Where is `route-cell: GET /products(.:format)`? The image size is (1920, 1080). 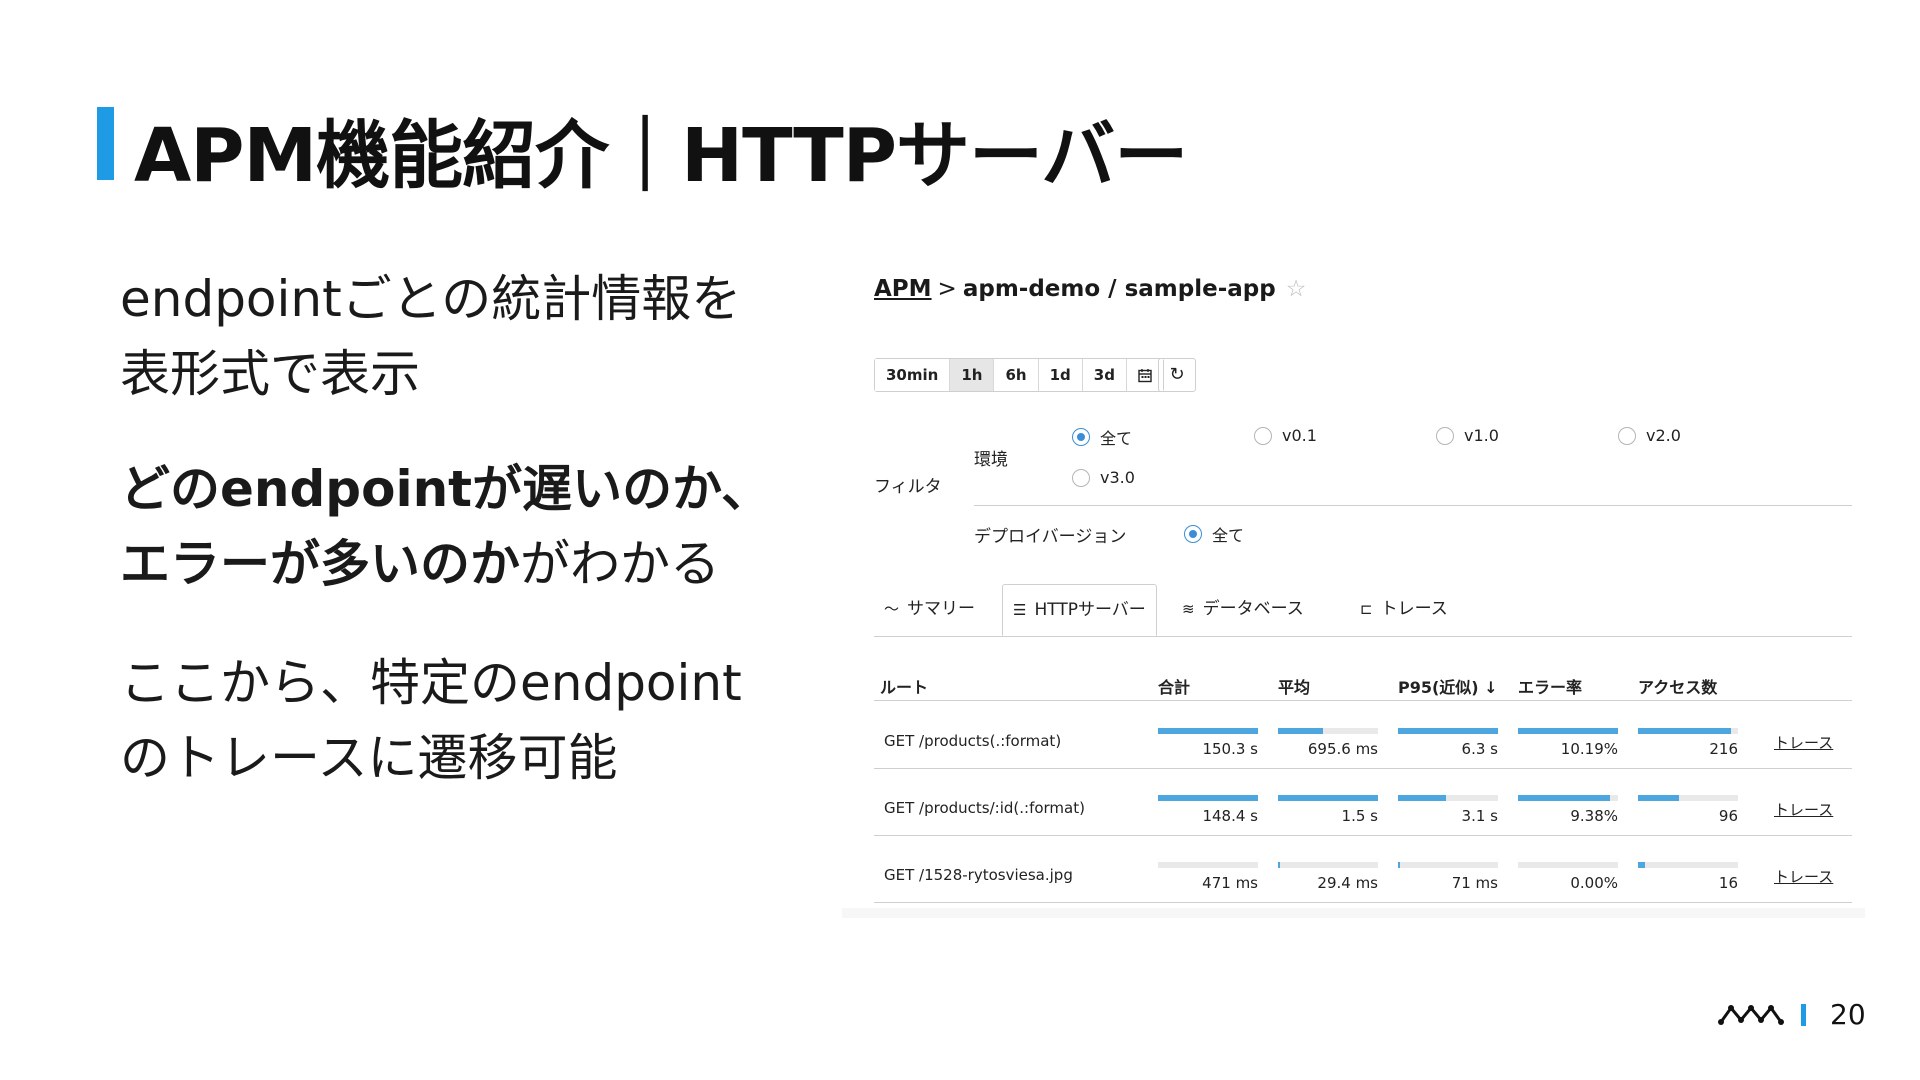 route-cell: GET /products(.:format) is located at coordinates (973, 741).